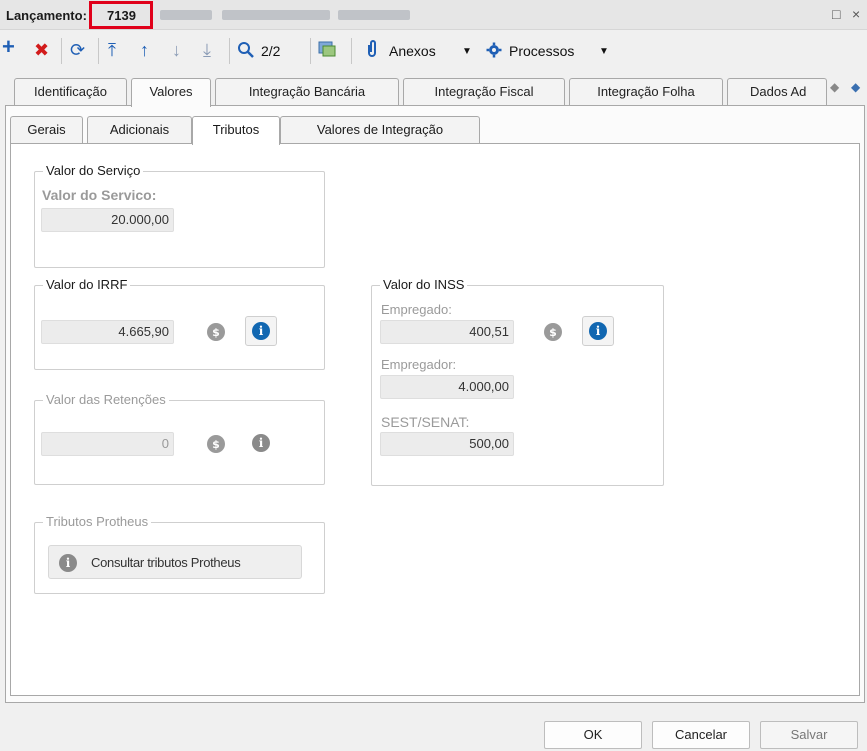 This screenshot has width=867, height=751. What do you see at coordinates (166, 562) in the screenshot?
I see `consultar-tributos-label: Consultar tributos Protheus` at bounding box center [166, 562].